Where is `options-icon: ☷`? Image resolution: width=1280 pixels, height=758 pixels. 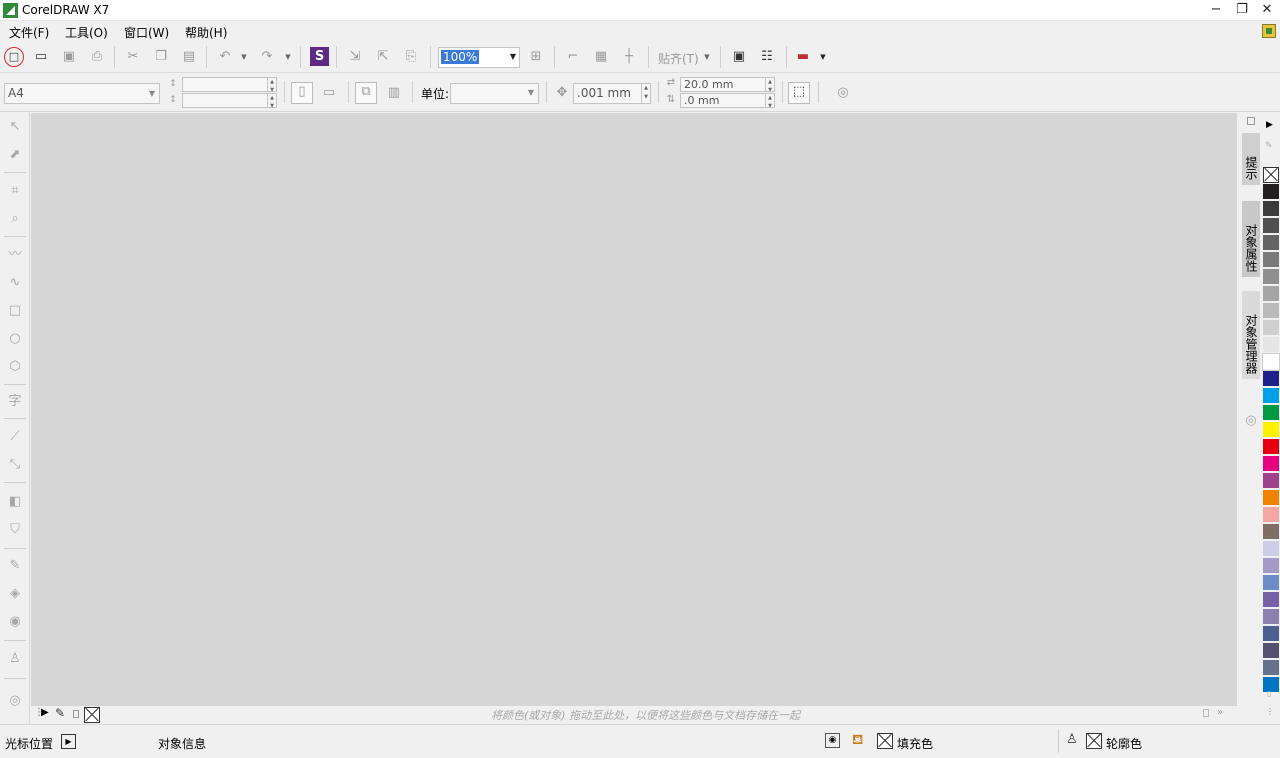
options-icon: ☷ is located at coordinates (767, 57).